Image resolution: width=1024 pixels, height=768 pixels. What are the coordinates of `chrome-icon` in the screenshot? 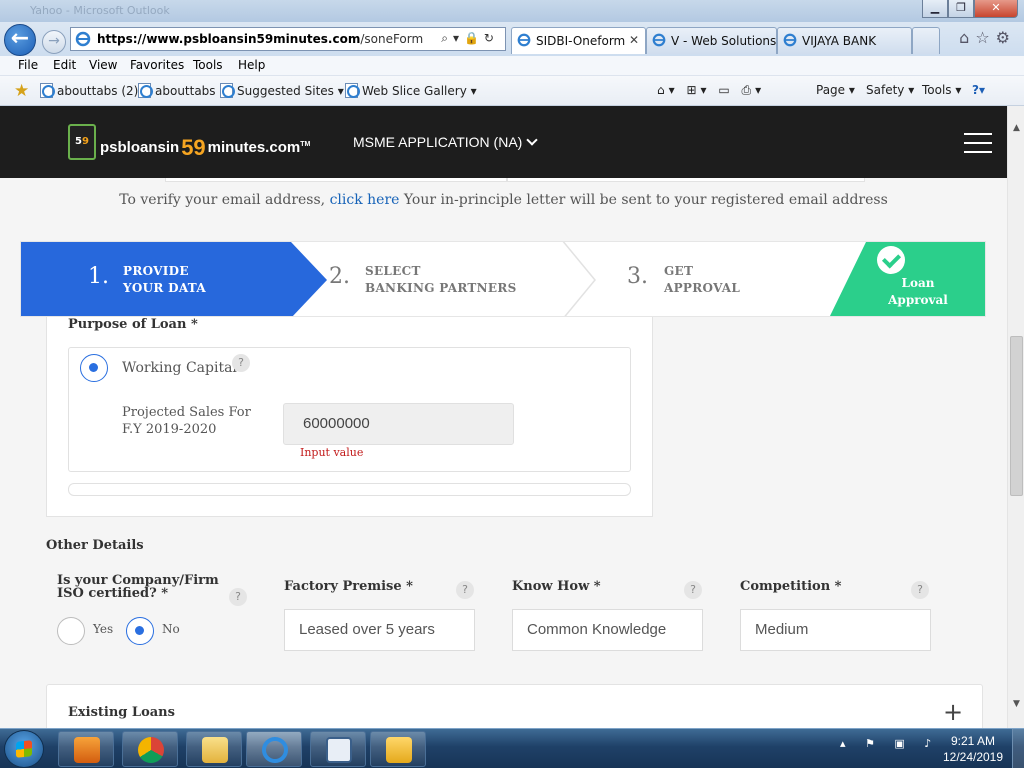 It's located at (151, 750).